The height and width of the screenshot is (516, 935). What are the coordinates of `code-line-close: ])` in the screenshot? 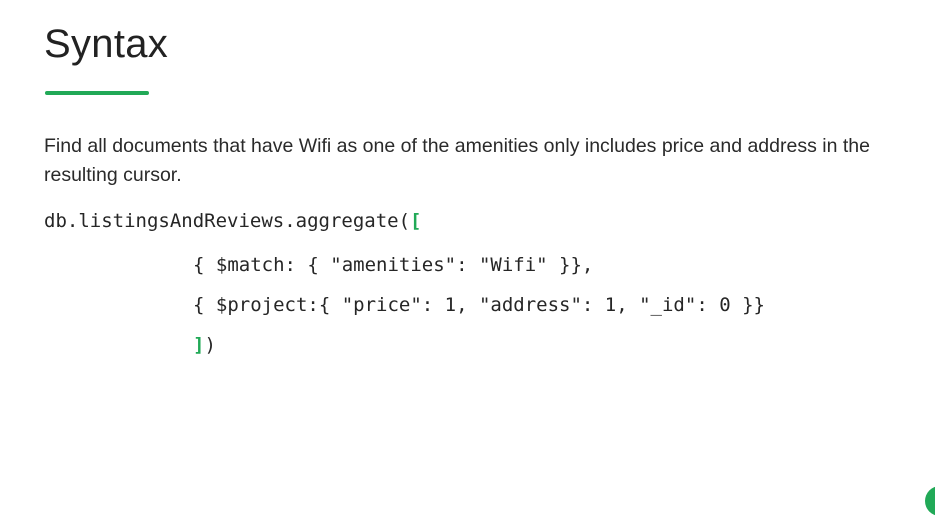 It's located at (204, 345).